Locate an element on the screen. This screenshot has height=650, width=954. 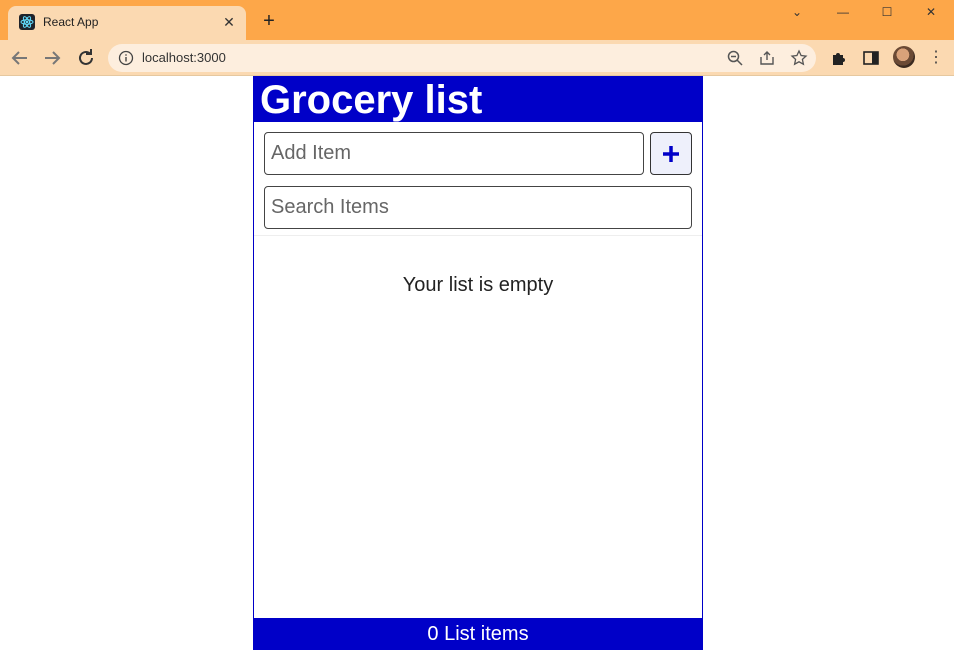
address-bar: localhost:3000 is located at coordinates (462, 58).